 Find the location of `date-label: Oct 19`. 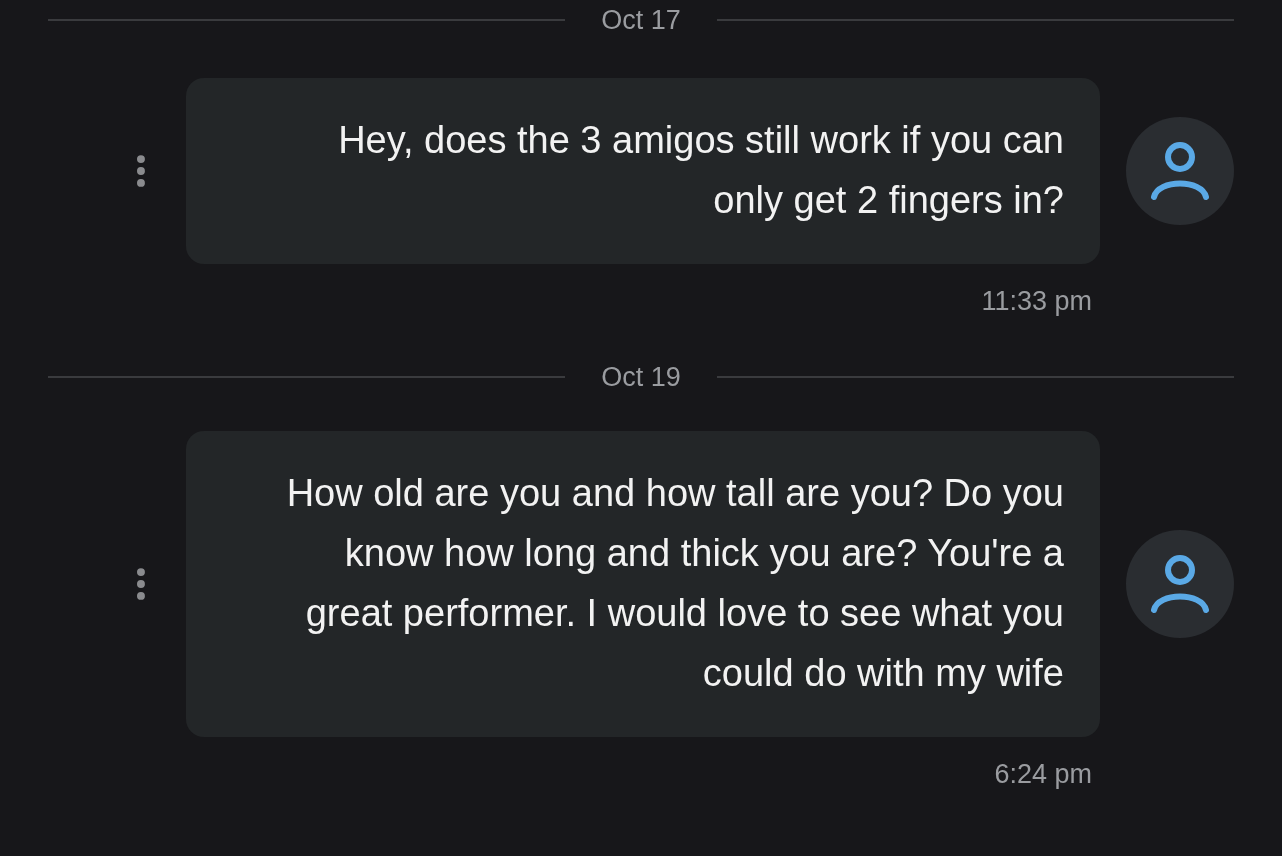

date-label: Oct 19 is located at coordinates (641, 377).